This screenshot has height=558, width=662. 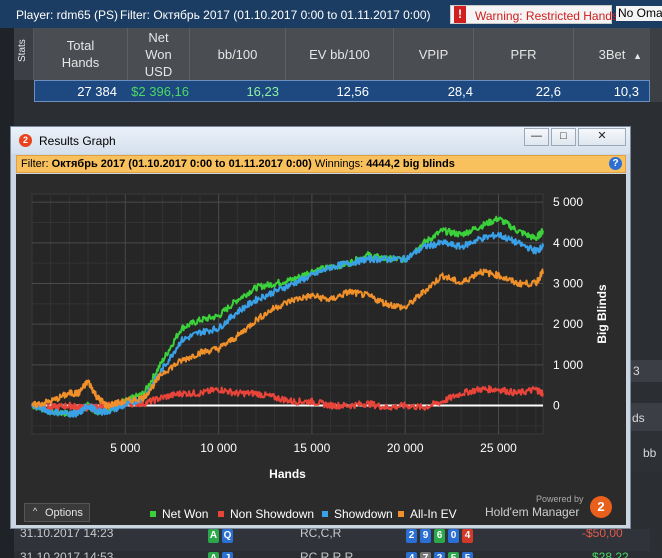 What do you see at coordinates (22, 50) in the screenshot?
I see `stats-tab-label: Stats` at bounding box center [22, 50].